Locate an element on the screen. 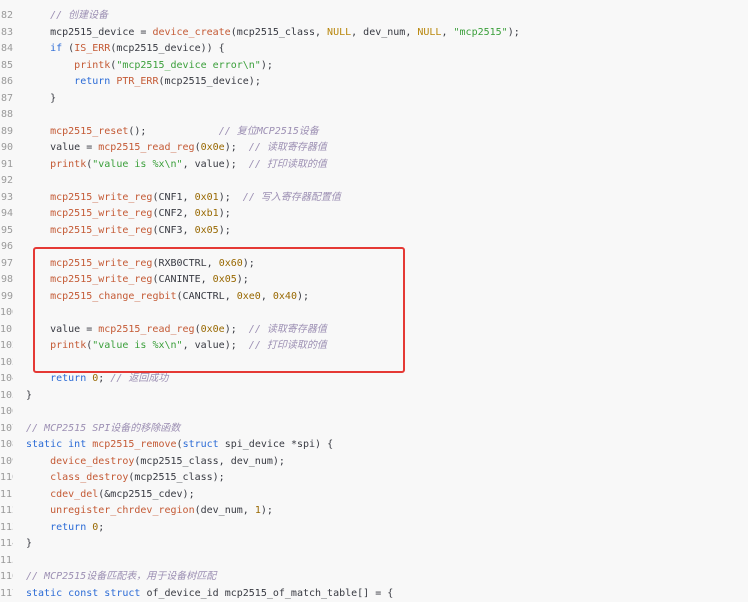 The width and height of the screenshot is (748, 602). code-token: // MCP2515设备匹配表，用于设备树匹配 is located at coordinates (121, 576).